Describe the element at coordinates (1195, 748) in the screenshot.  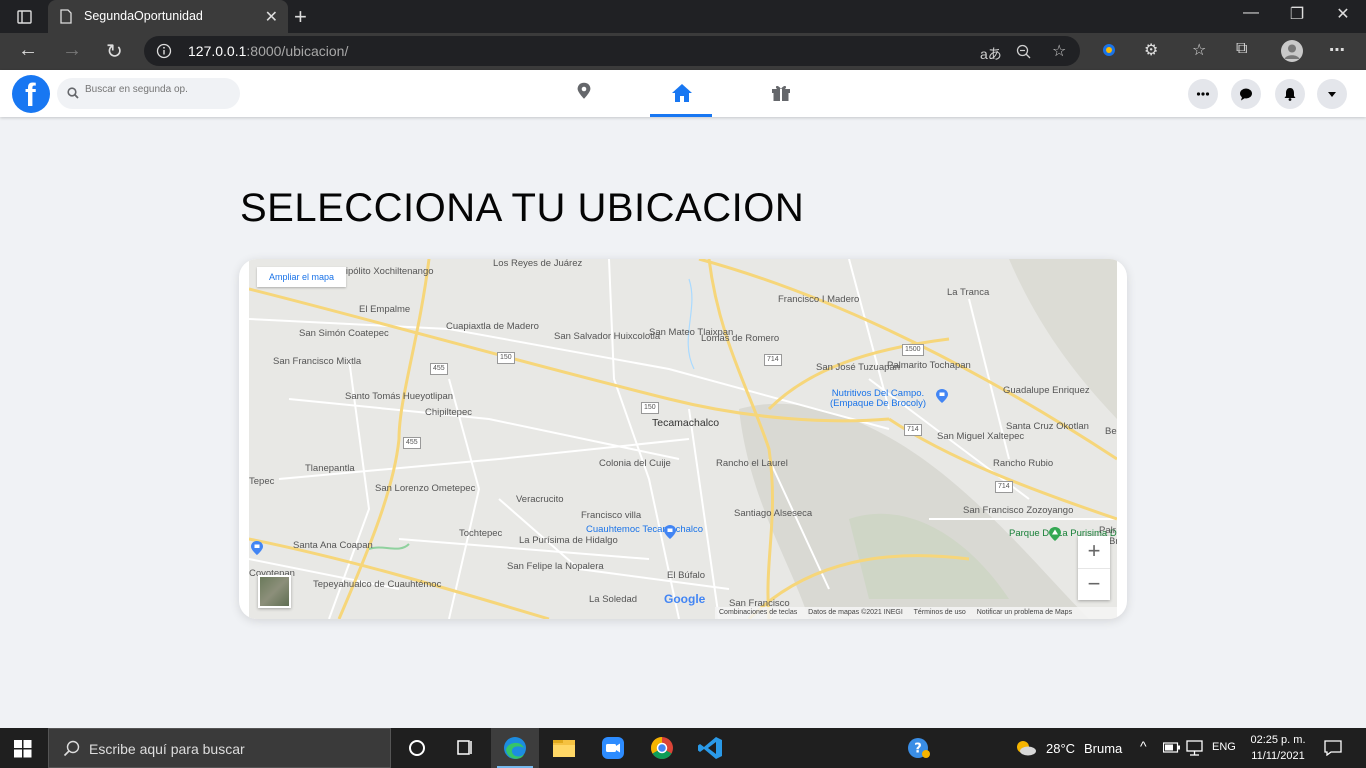
I see `network-icon` at that location.